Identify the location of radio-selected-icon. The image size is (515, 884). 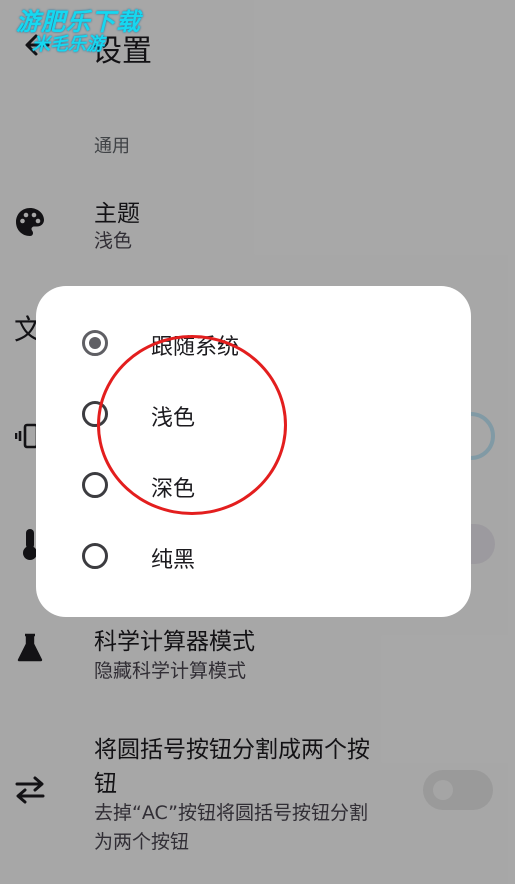
(95, 343).